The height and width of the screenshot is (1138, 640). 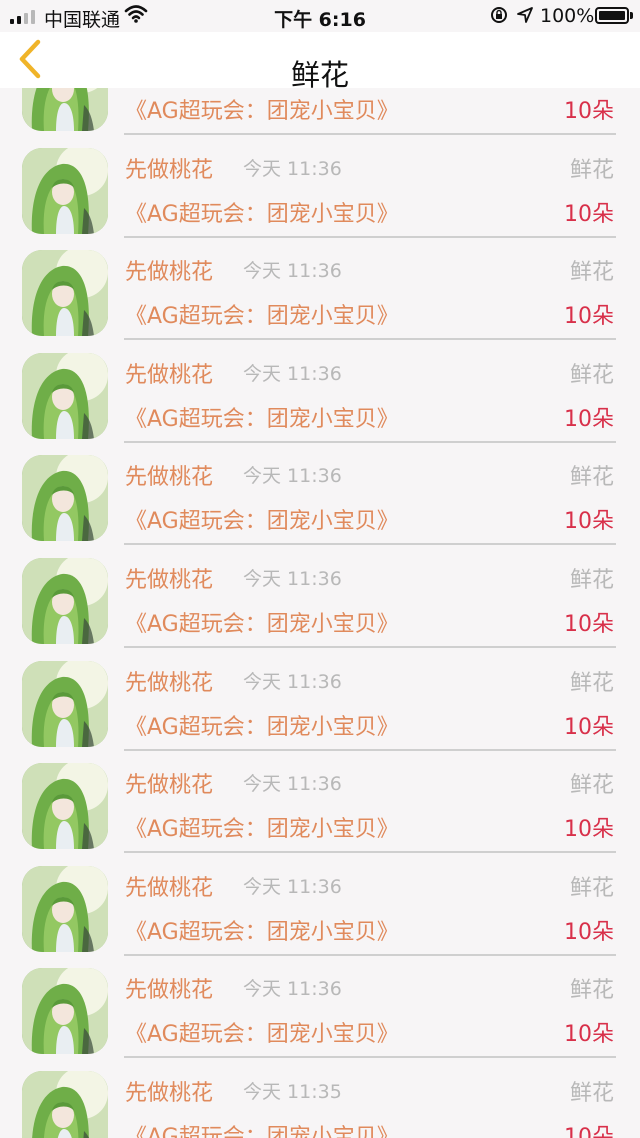 I want to click on battery-percentage: 100%, so click(x=567, y=16).